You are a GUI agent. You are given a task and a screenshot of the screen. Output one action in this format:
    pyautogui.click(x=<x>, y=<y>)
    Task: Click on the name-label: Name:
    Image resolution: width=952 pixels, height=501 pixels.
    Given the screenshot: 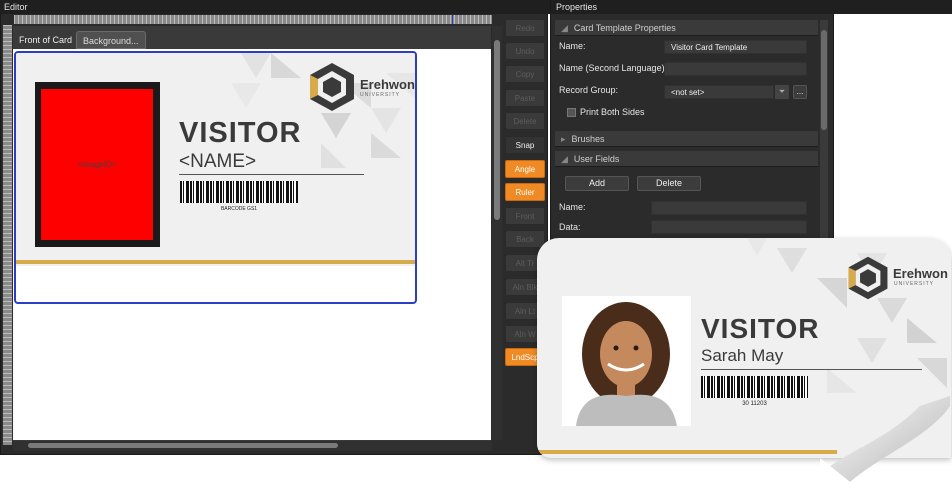 What is the action you would take?
    pyautogui.click(x=572, y=46)
    